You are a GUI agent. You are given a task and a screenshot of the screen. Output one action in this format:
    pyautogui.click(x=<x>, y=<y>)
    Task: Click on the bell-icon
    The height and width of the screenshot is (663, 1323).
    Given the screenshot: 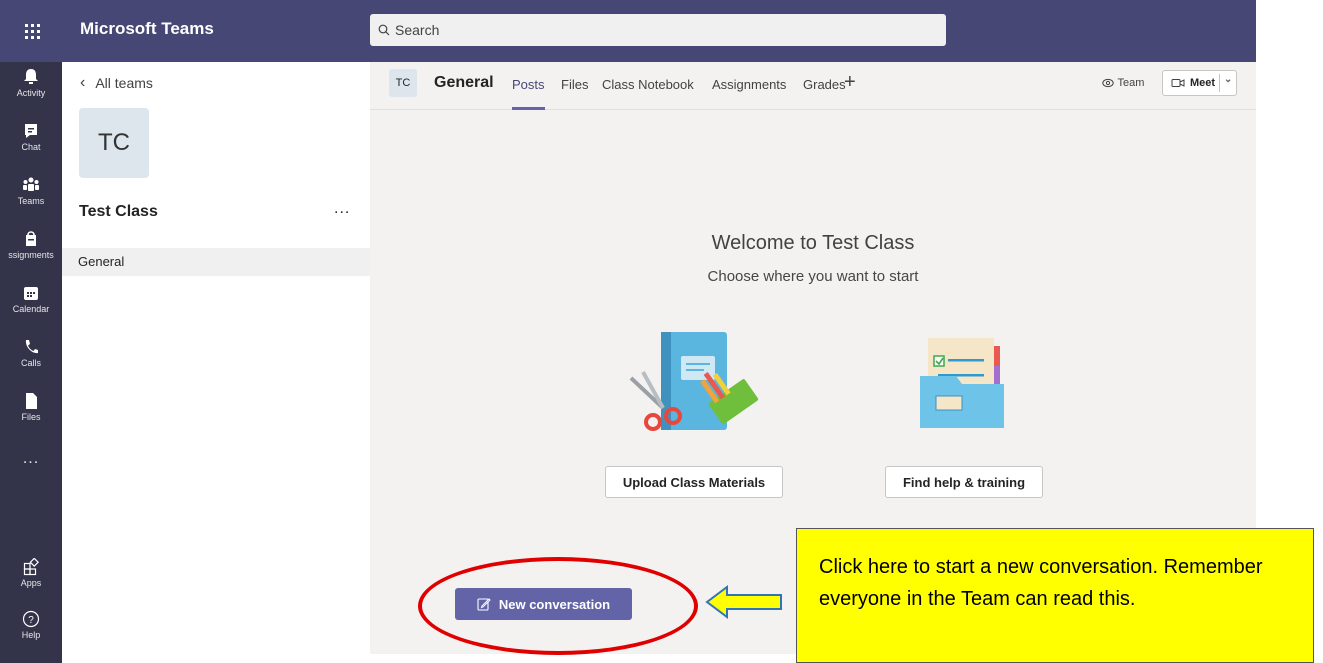 What is the action you would take?
    pyautogui.click(x=31, y=76)
    